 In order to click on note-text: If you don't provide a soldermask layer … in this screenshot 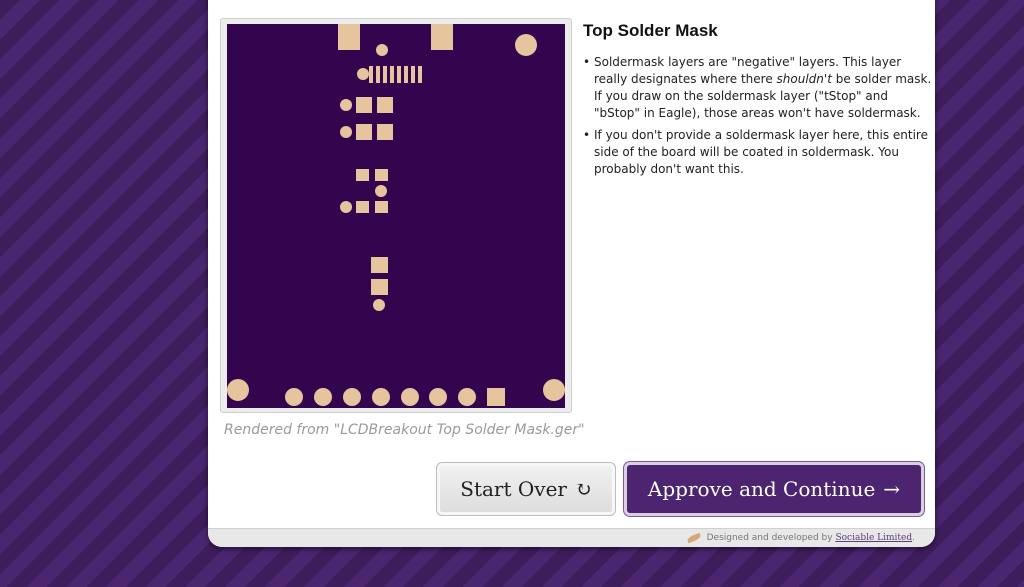, I will do `click(761, 152)`.